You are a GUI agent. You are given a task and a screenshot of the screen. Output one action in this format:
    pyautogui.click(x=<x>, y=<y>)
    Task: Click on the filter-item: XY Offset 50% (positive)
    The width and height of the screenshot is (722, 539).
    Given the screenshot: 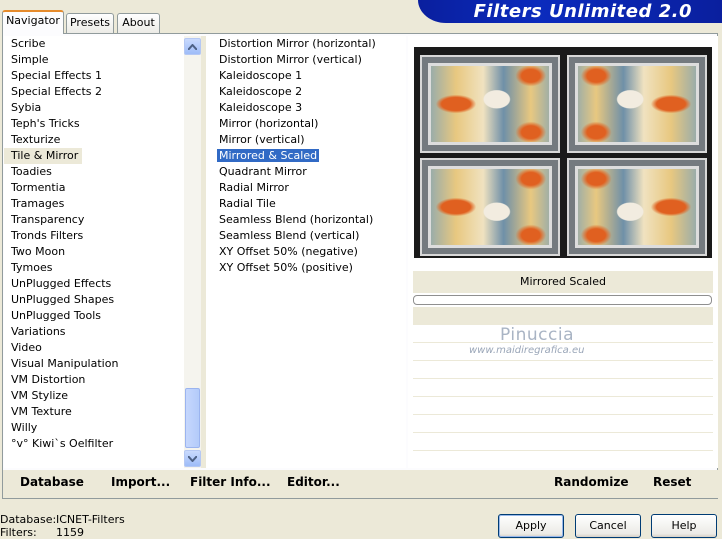 What is the action you would take?
    pyautogui.click(x=306, y=268)
    